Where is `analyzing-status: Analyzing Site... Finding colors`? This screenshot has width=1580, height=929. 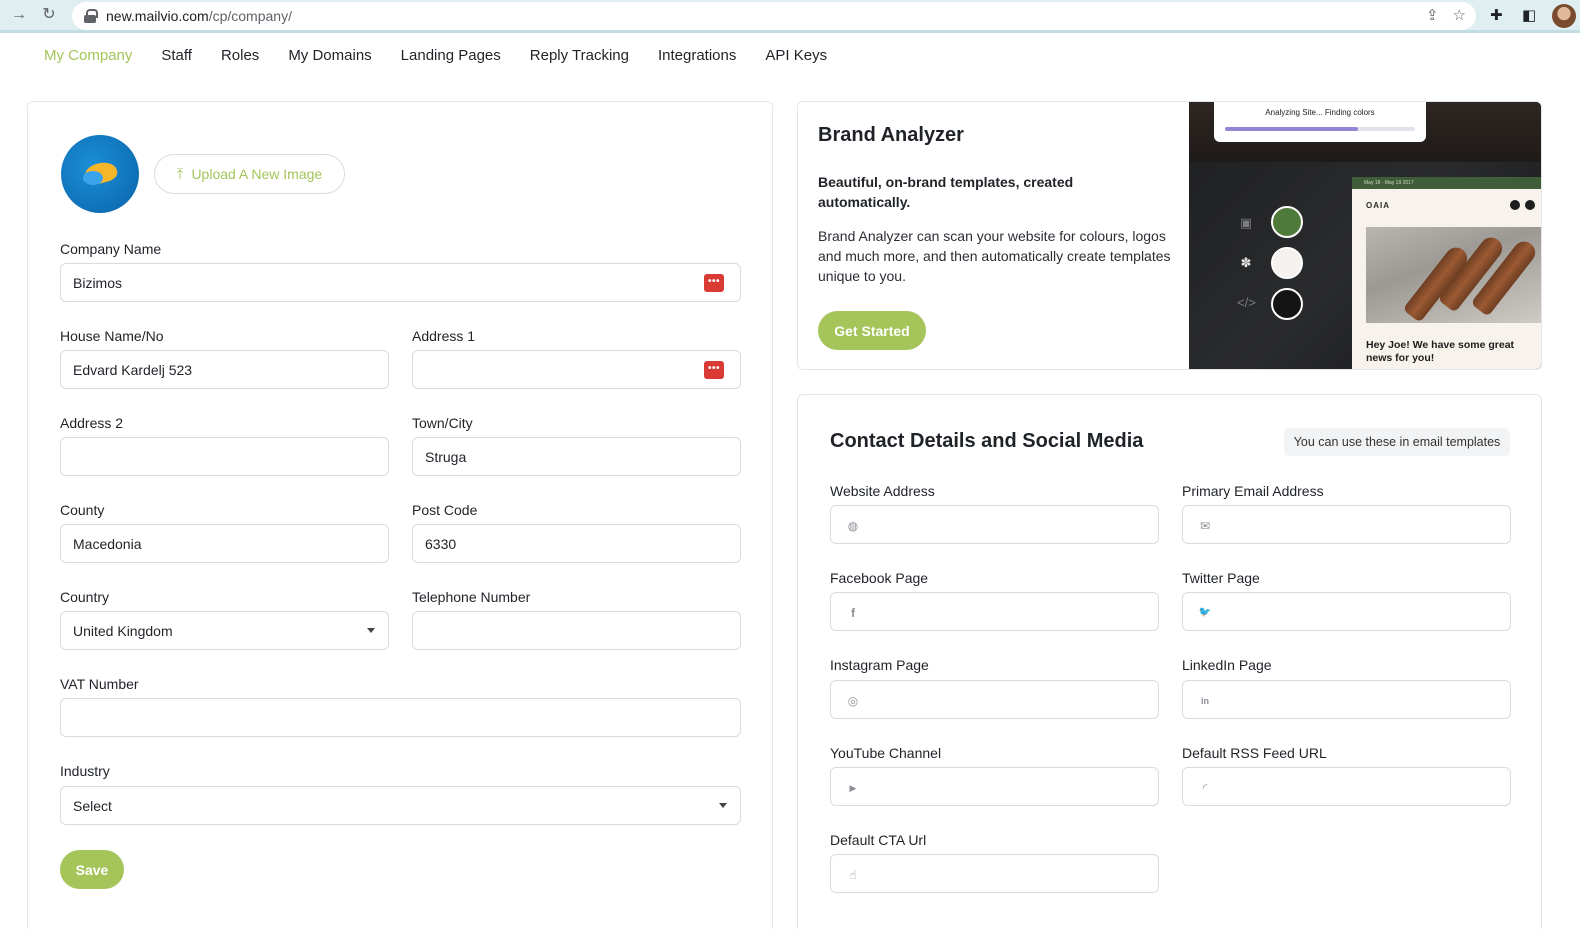 analyzing-status: Analyzing Site... Finding colors is located at coordinates (1320, 122).